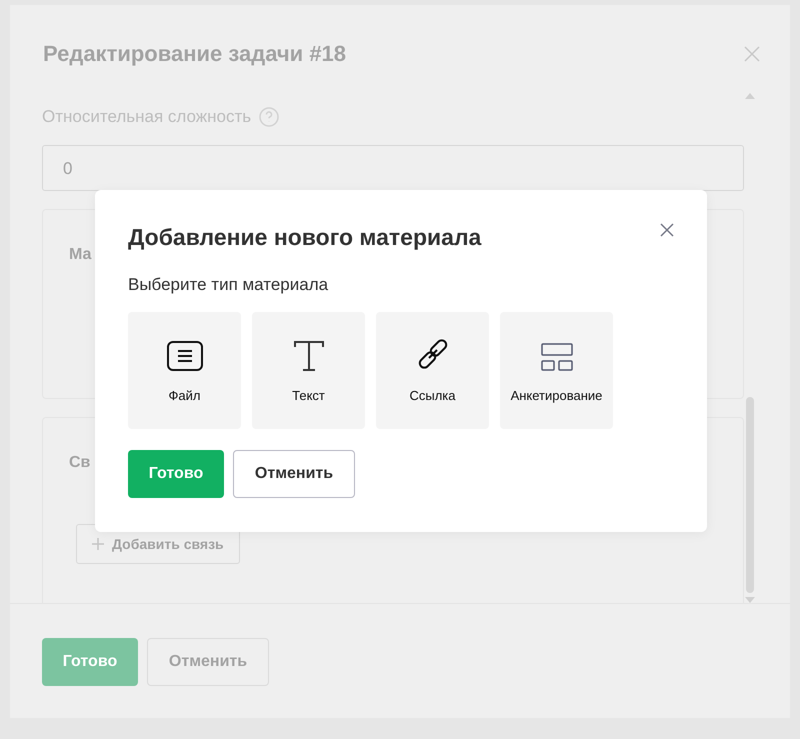 The image size is (800, 739). I want to click on section-heading: Ма, so click(80, 255).